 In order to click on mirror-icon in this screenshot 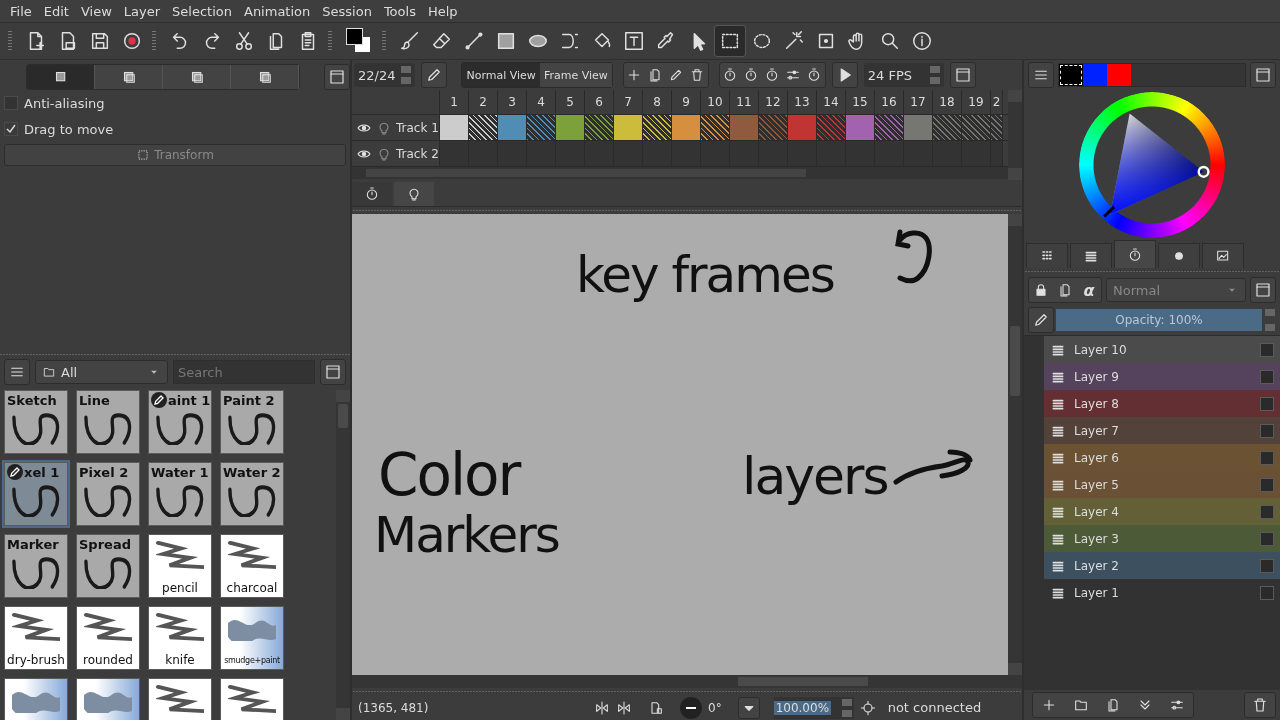, I will do `click(602, 707)`.